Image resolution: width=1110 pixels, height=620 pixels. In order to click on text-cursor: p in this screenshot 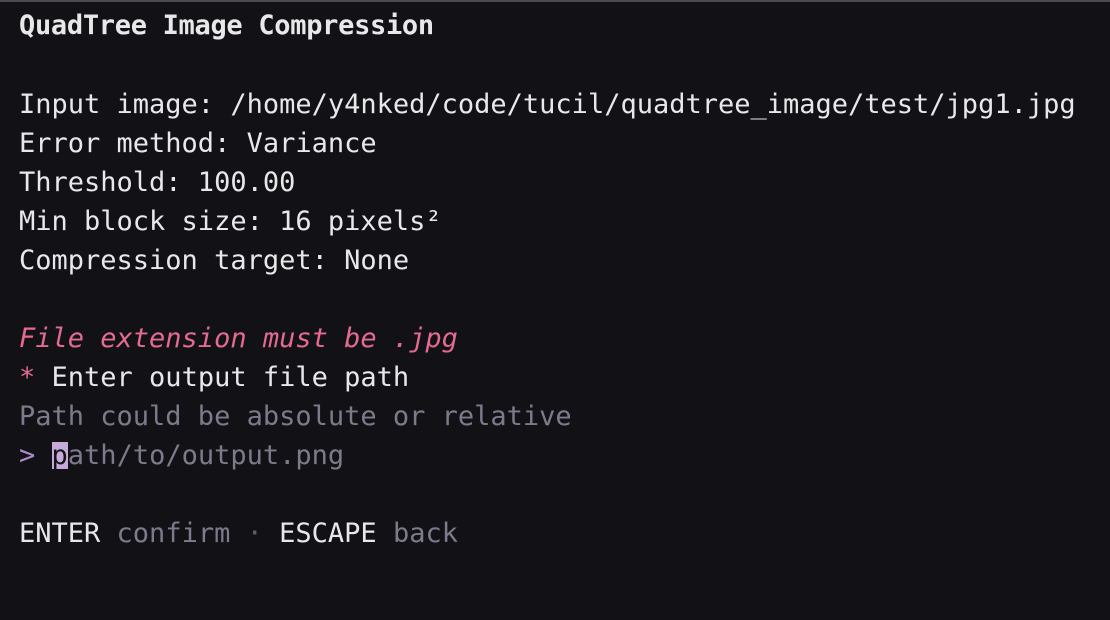, I will do `click(59, 455)`.